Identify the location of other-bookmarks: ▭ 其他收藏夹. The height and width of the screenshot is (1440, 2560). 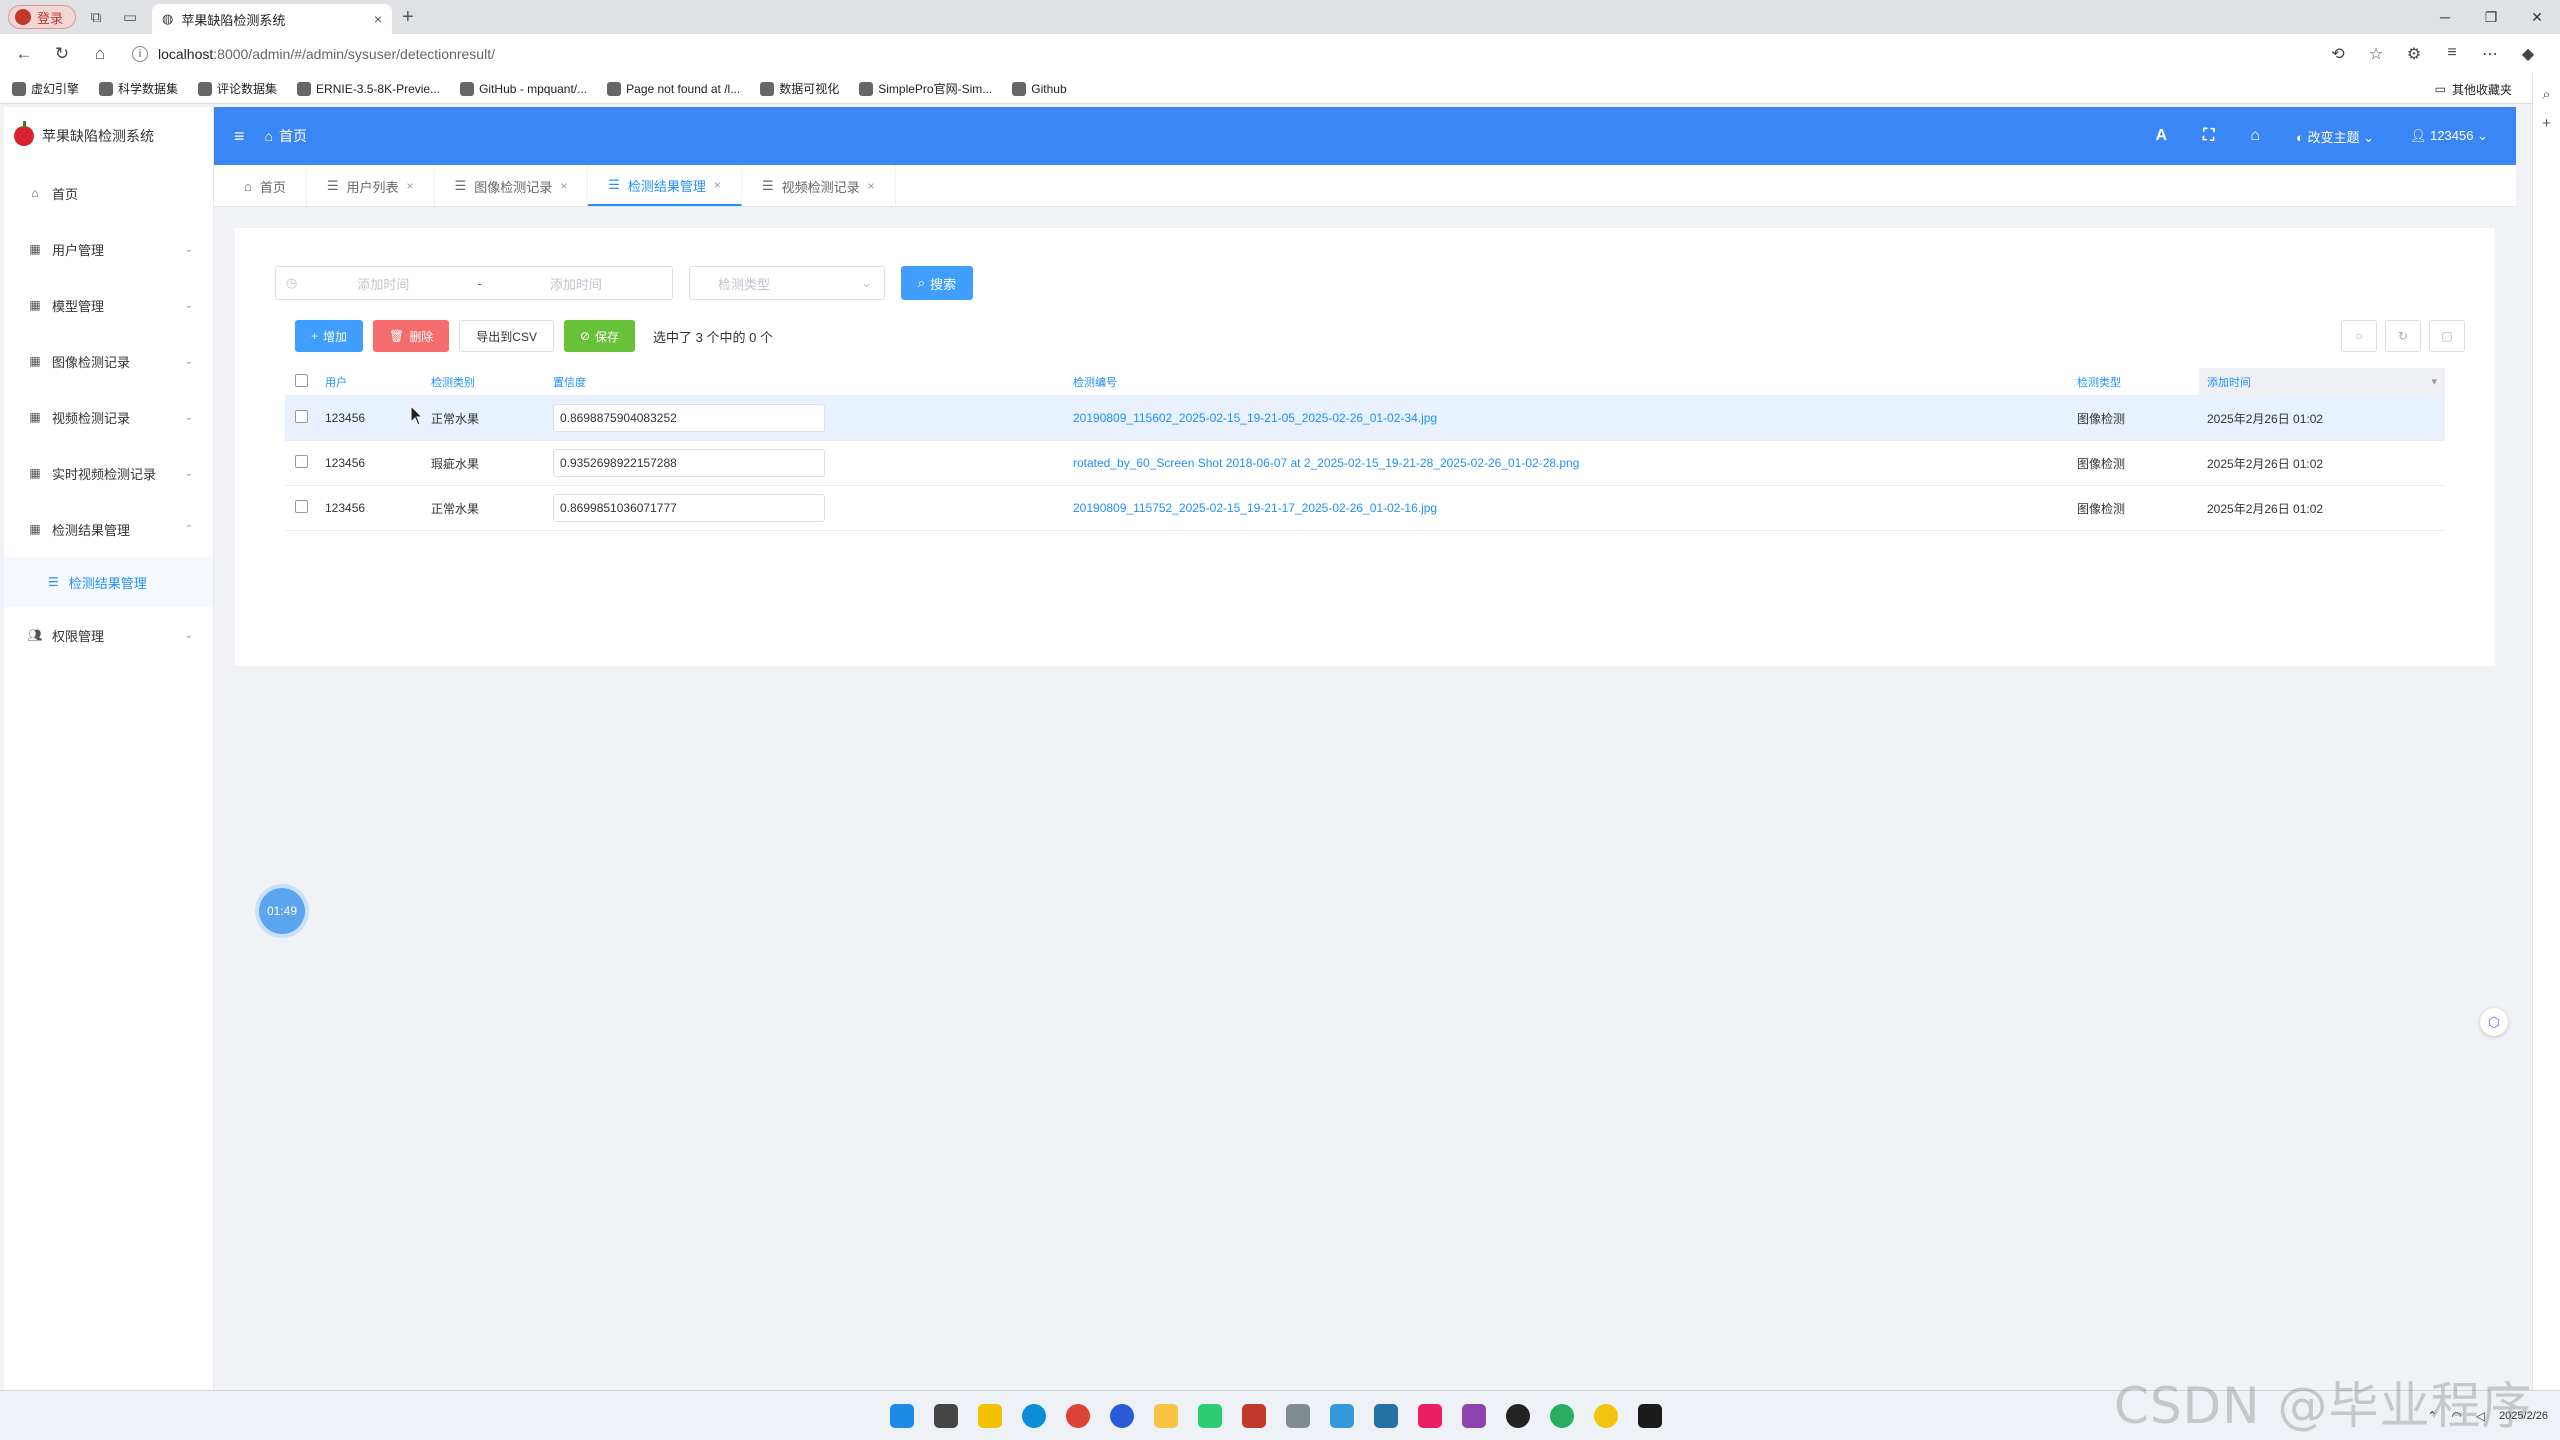
(2473, 89).